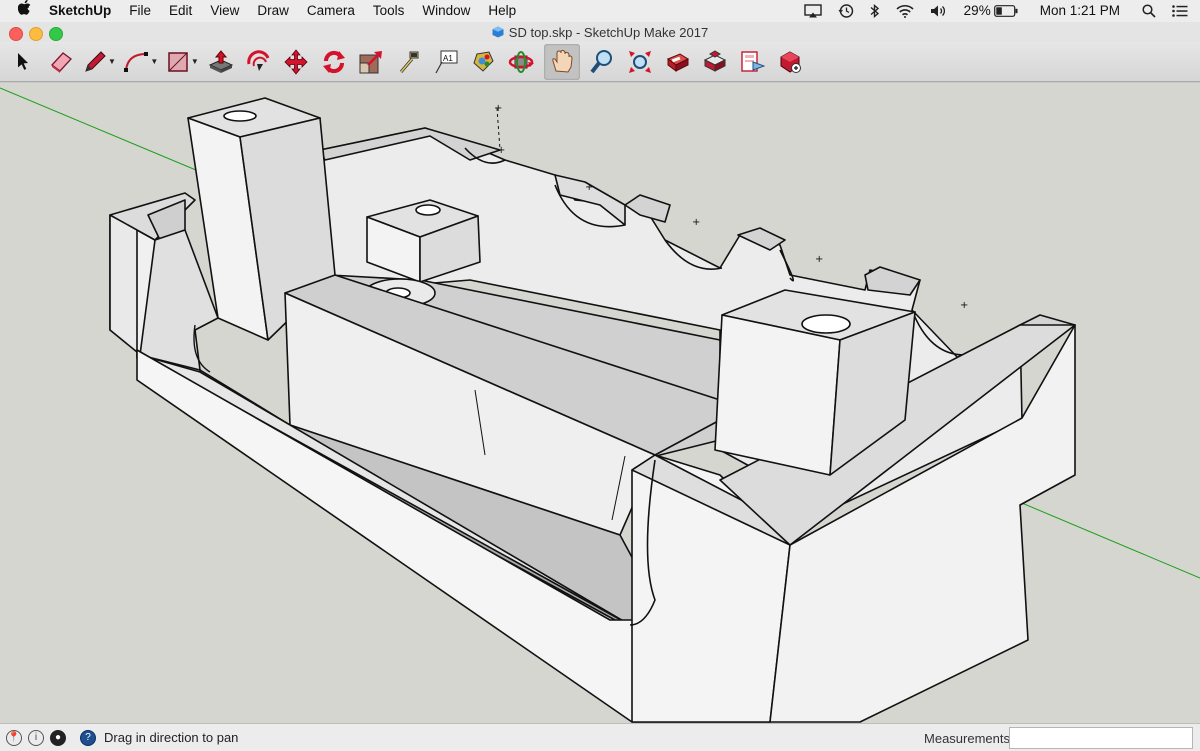 The image size is (1200, 751). I want to click on zoom-extents-tool-button, so click(640, 62).